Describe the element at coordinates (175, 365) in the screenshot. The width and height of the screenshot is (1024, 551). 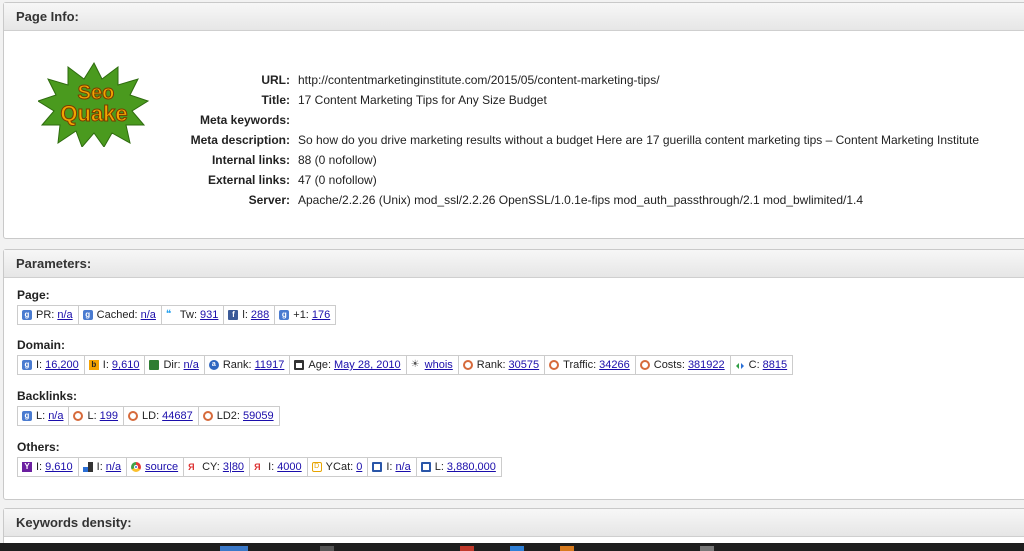
I see `param-chip: Dir: n/a` at that location.